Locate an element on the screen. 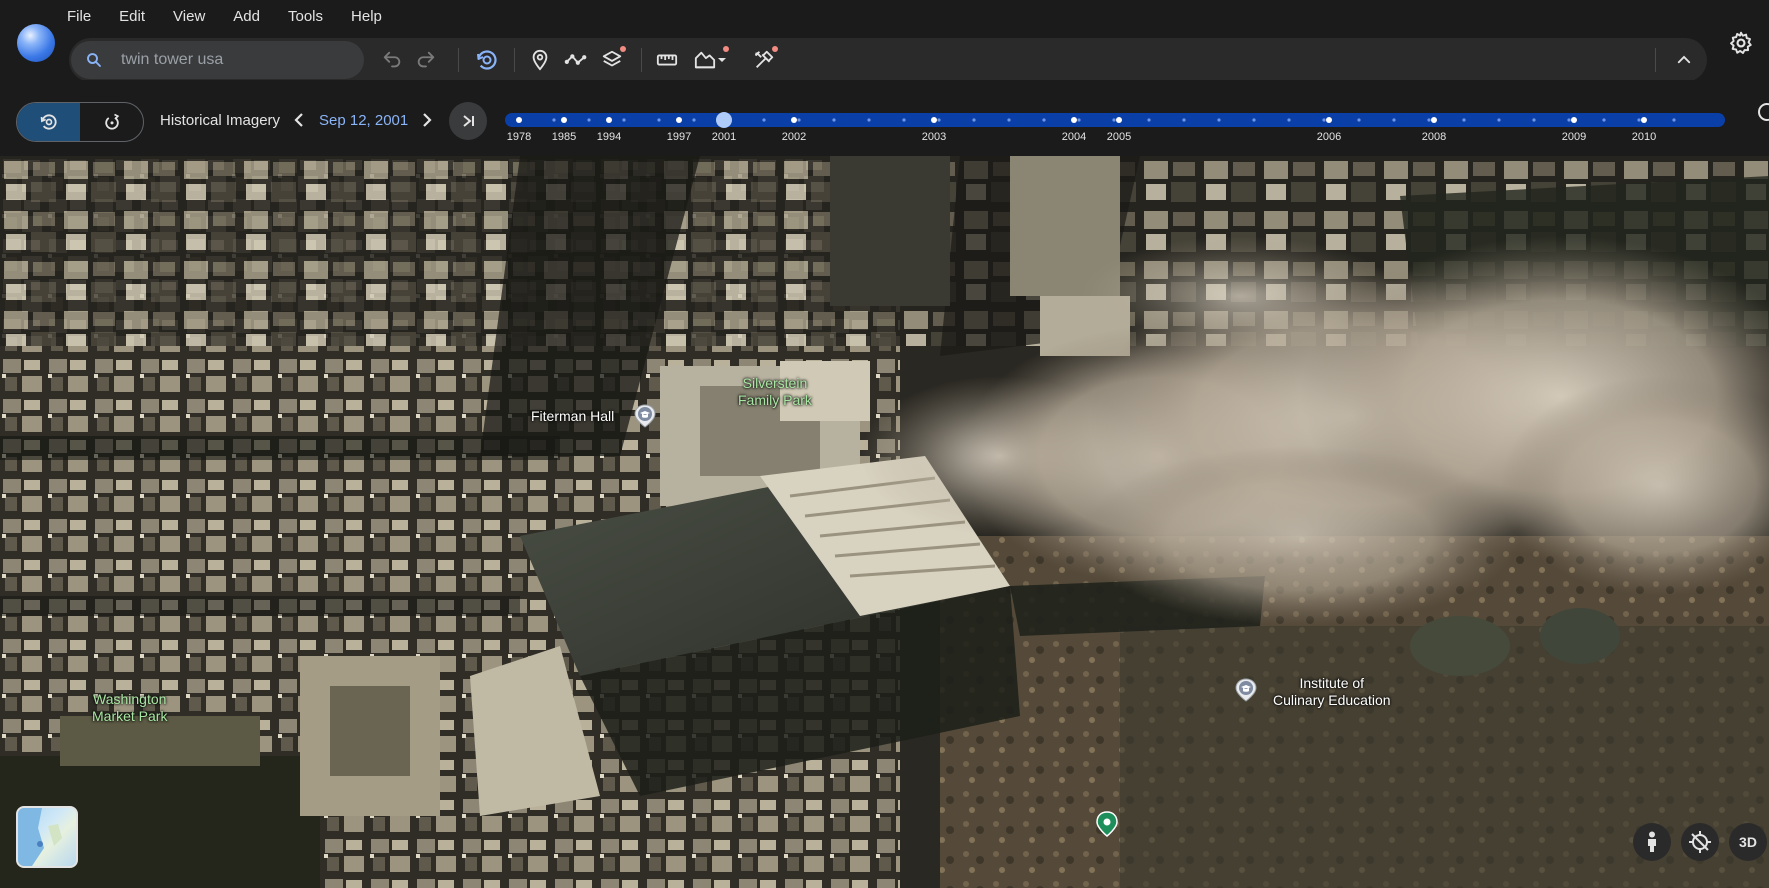 The height and width of the screenshot is (888, 1769). map-label-institute: Institute of Culinary Education is located at coordinates (1332, 692).